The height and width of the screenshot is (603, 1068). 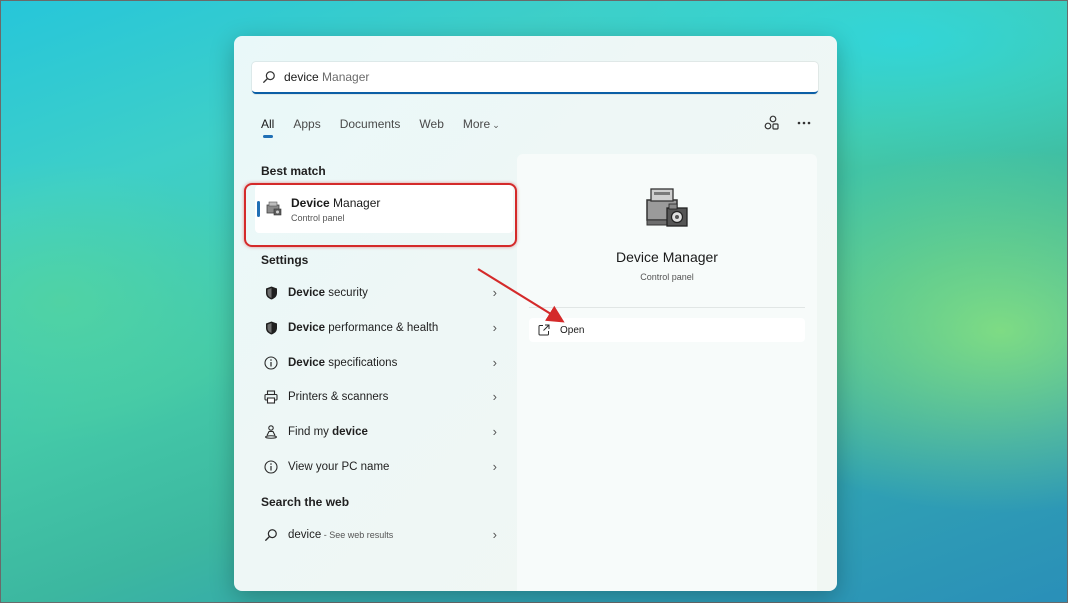 I want to click on more-options-button, so click(x=804, y=123).